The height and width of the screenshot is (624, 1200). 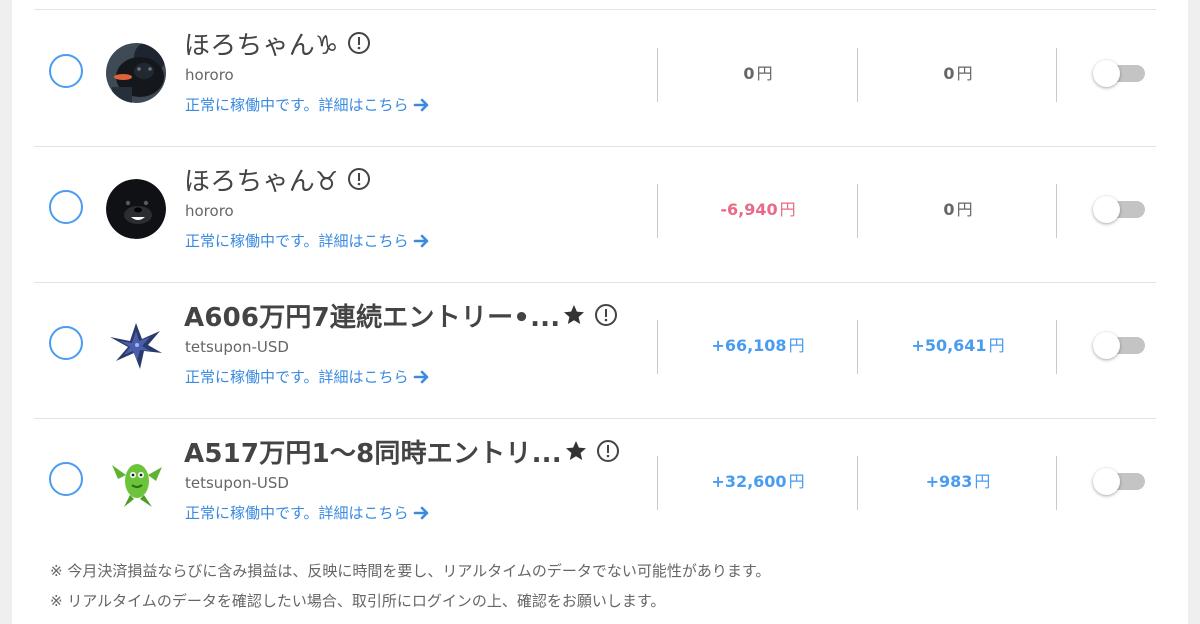 What do you see at coordinates (958, 481) in the screenshot?
I see `unrealized-profit: +983 円` at bounding box center [958, 481].